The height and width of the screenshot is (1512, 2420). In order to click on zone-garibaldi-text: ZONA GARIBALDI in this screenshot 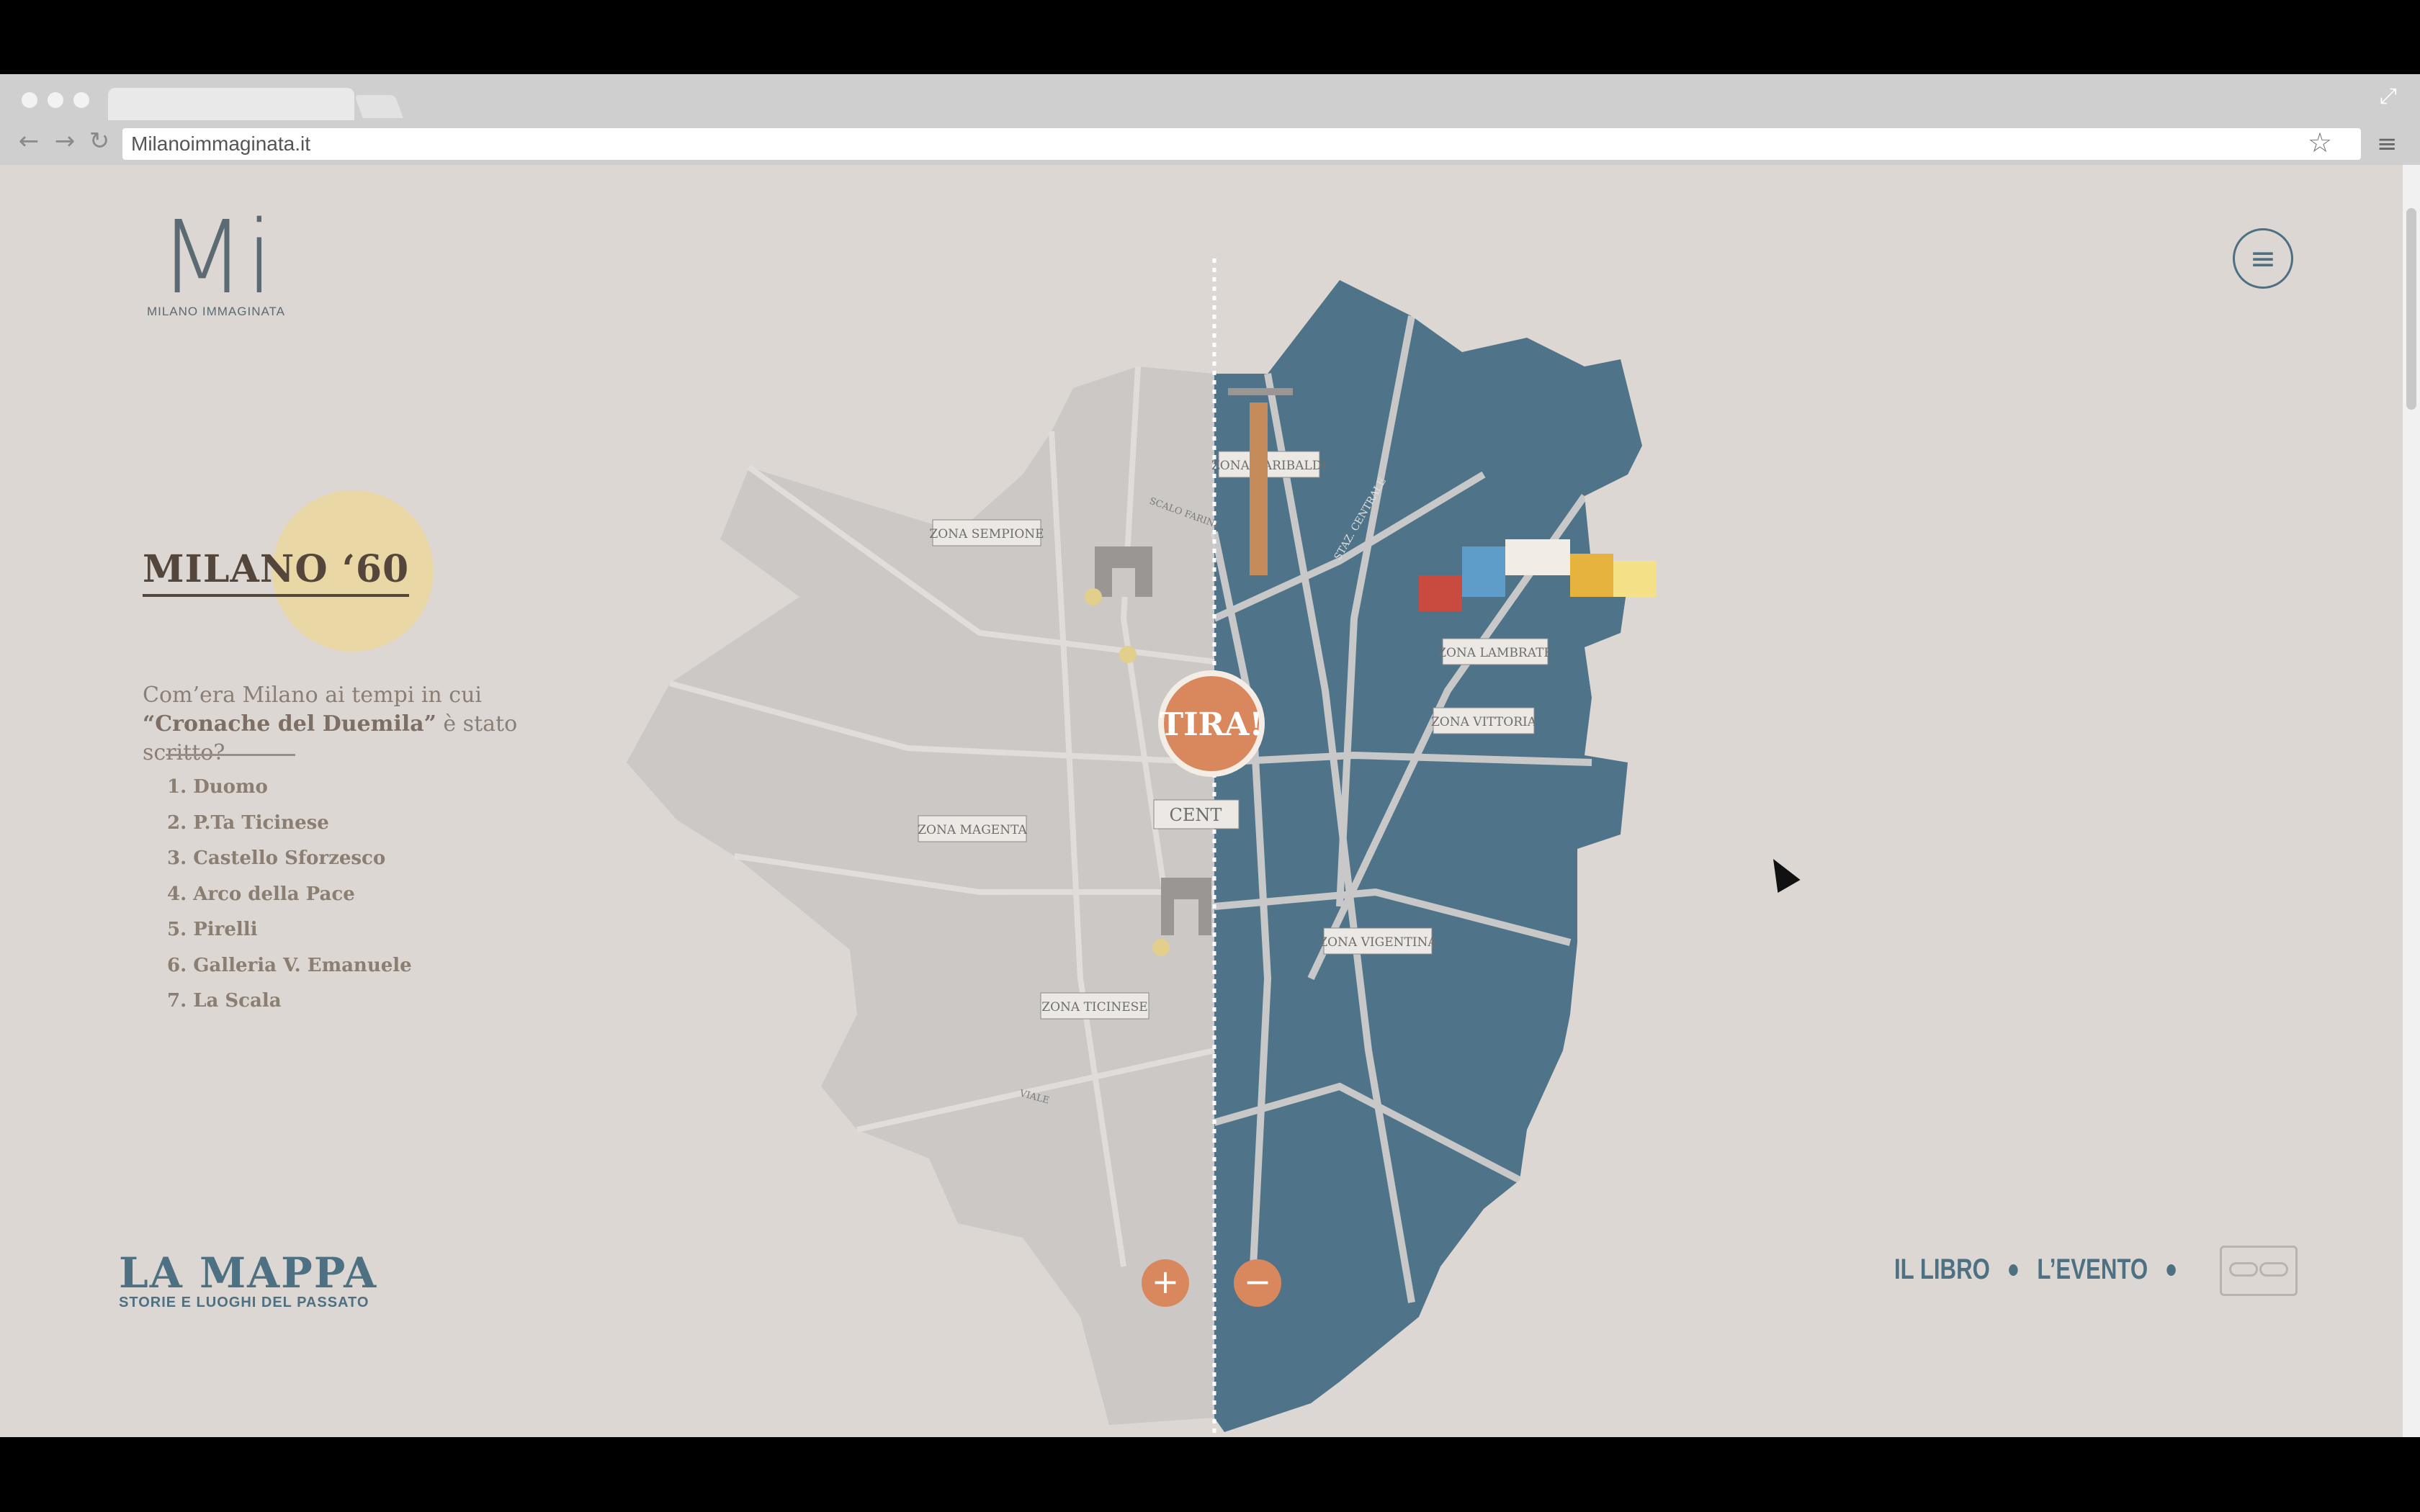, I will do `click(1269, 466)`.